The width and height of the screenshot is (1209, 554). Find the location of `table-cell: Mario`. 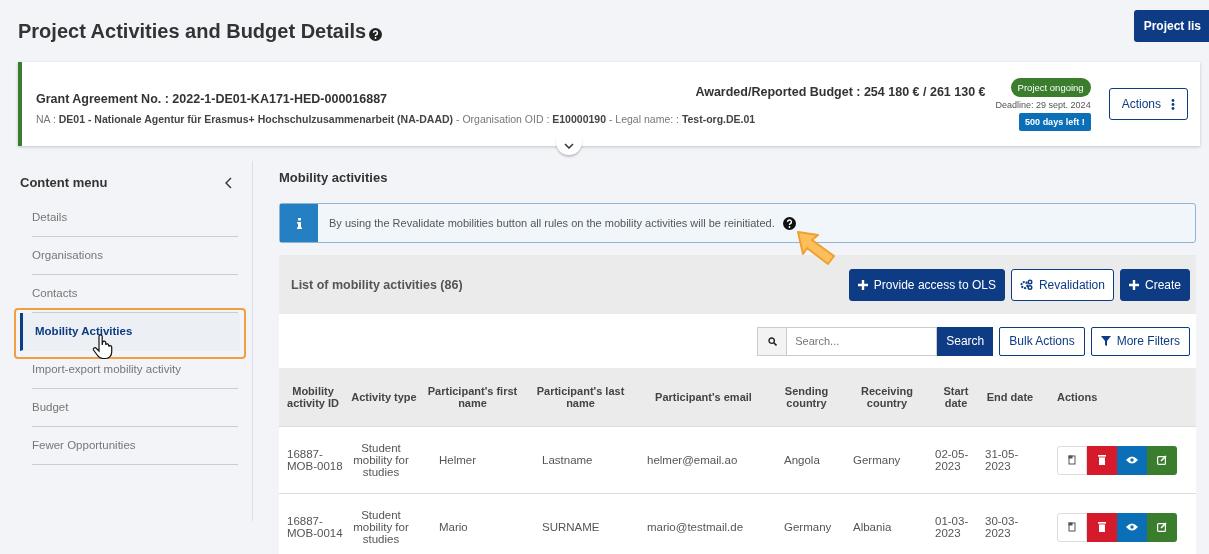

table-cell: Mario is located at coordinates (453, 527).